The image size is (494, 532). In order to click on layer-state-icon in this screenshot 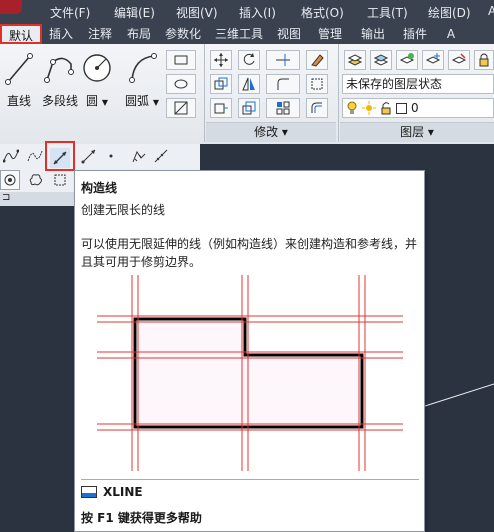, I will do `click(381, 60)`.